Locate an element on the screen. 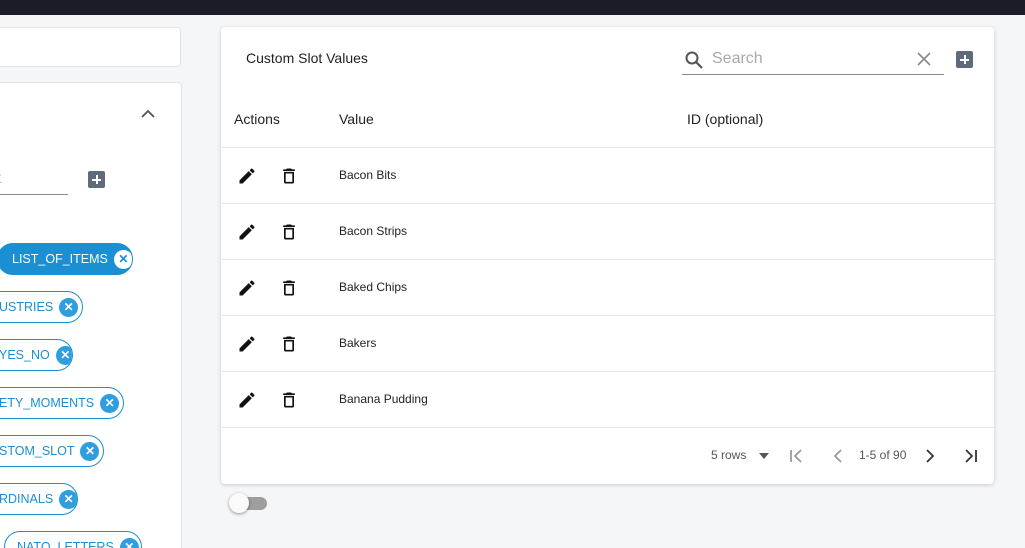  chip-label: STOM_SLOT is located at coordinates (37, 451).